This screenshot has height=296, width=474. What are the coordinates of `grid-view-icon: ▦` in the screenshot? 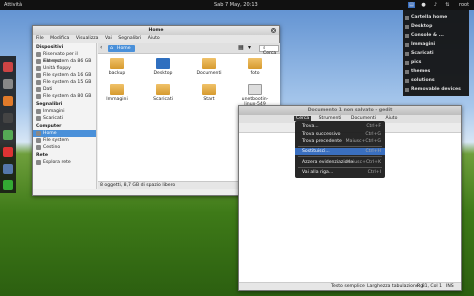 It's located at (241, 47).